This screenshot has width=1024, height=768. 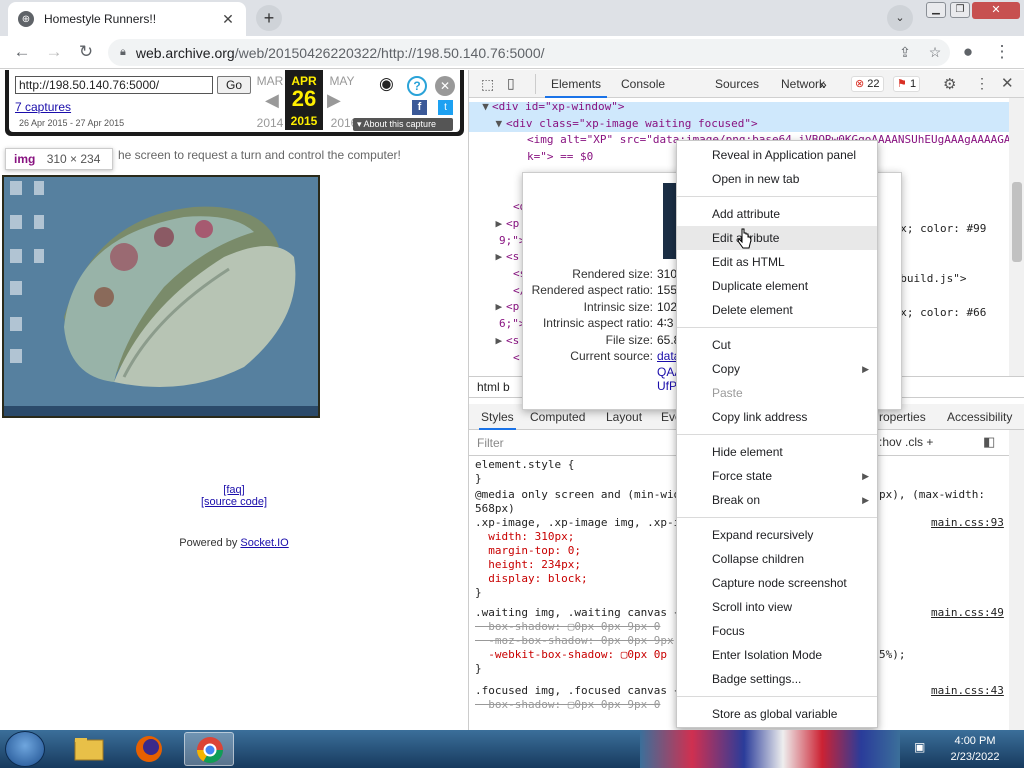 I want to click on css-rule-line: 568px), so click(x=495, y=509).